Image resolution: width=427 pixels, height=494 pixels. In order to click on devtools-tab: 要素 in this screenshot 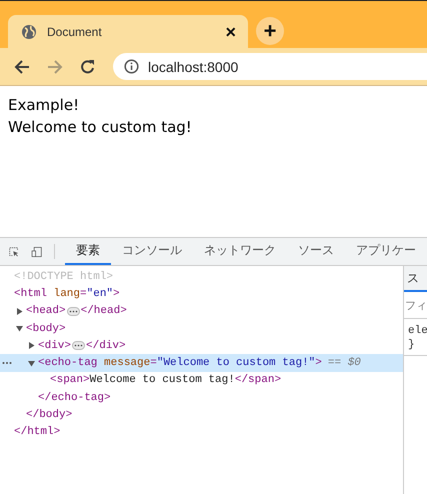, I will do `click(88, 251)`.